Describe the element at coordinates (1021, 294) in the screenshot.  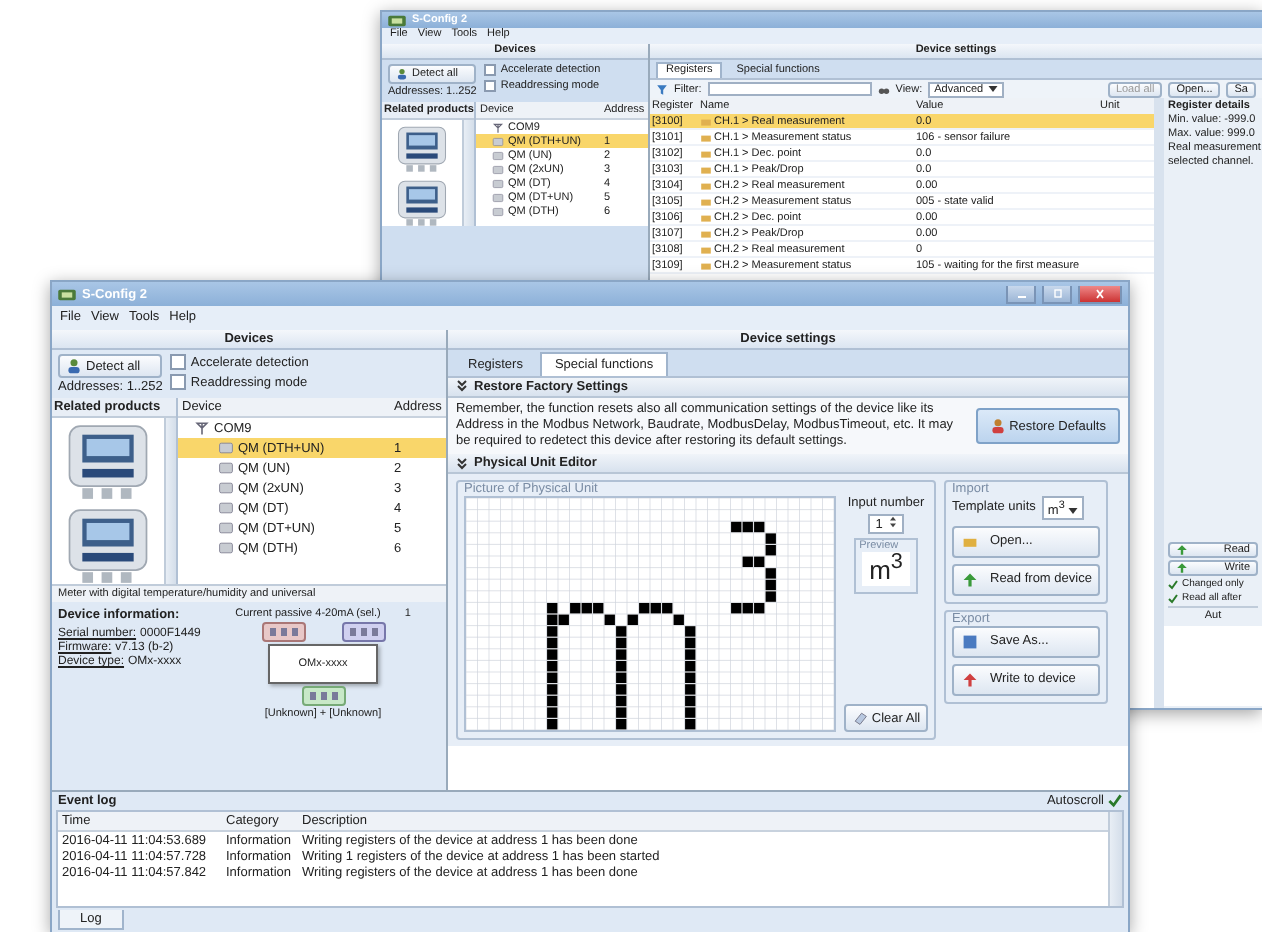
I see `minimize-button` at that location.